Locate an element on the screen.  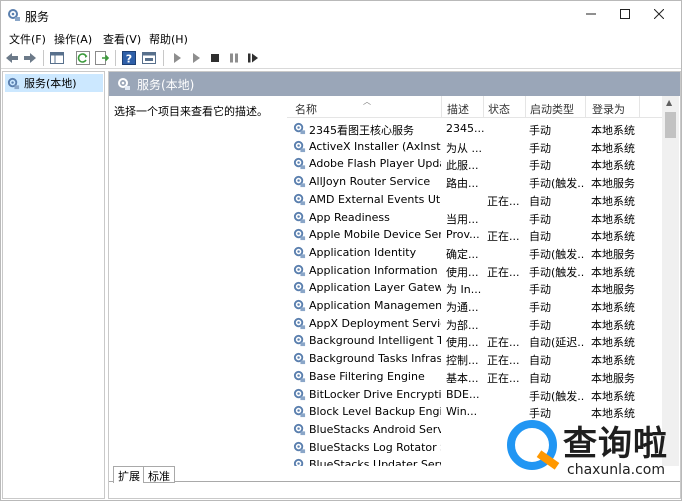
close-button is located at coordinates (659, 14).